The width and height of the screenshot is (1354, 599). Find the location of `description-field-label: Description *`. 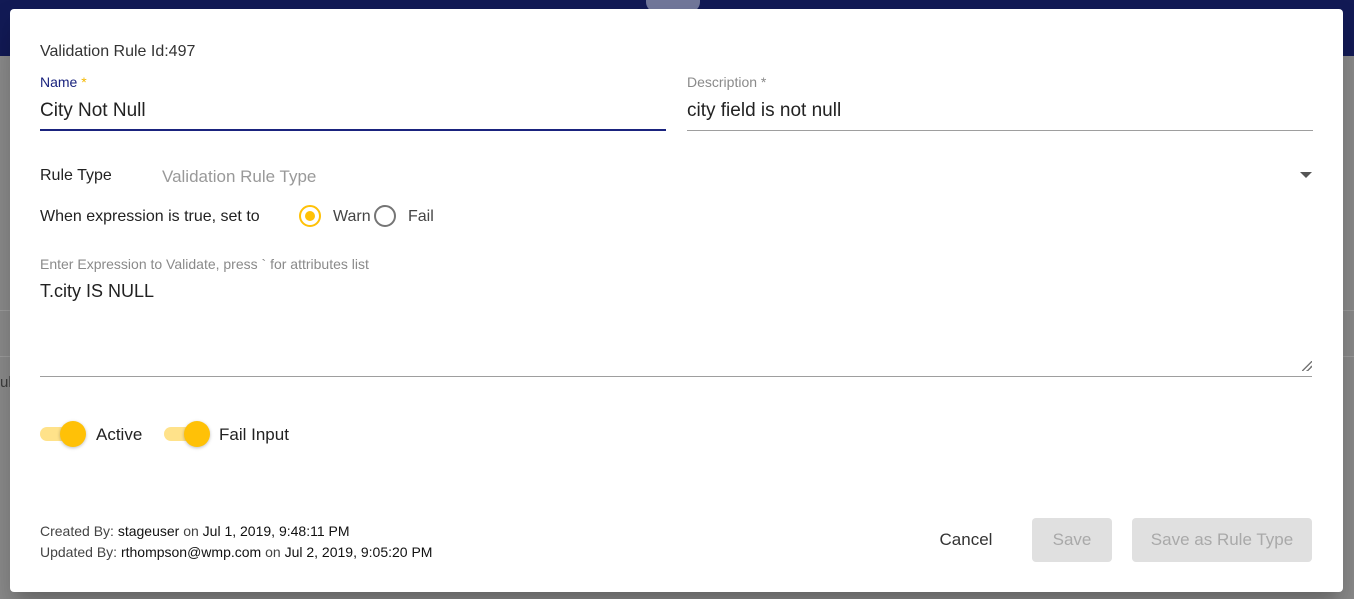

description-field-label: Description * is located at coordinates (726, 82).